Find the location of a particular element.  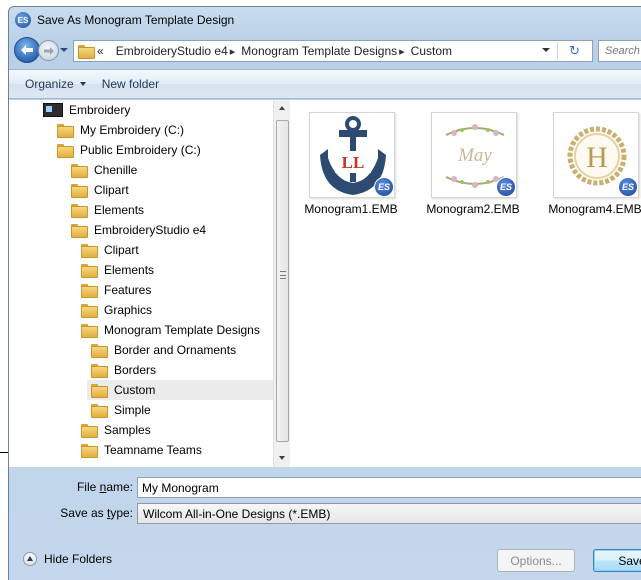

tree-item-graphics: Graphics is located at coordinates (116, 310).